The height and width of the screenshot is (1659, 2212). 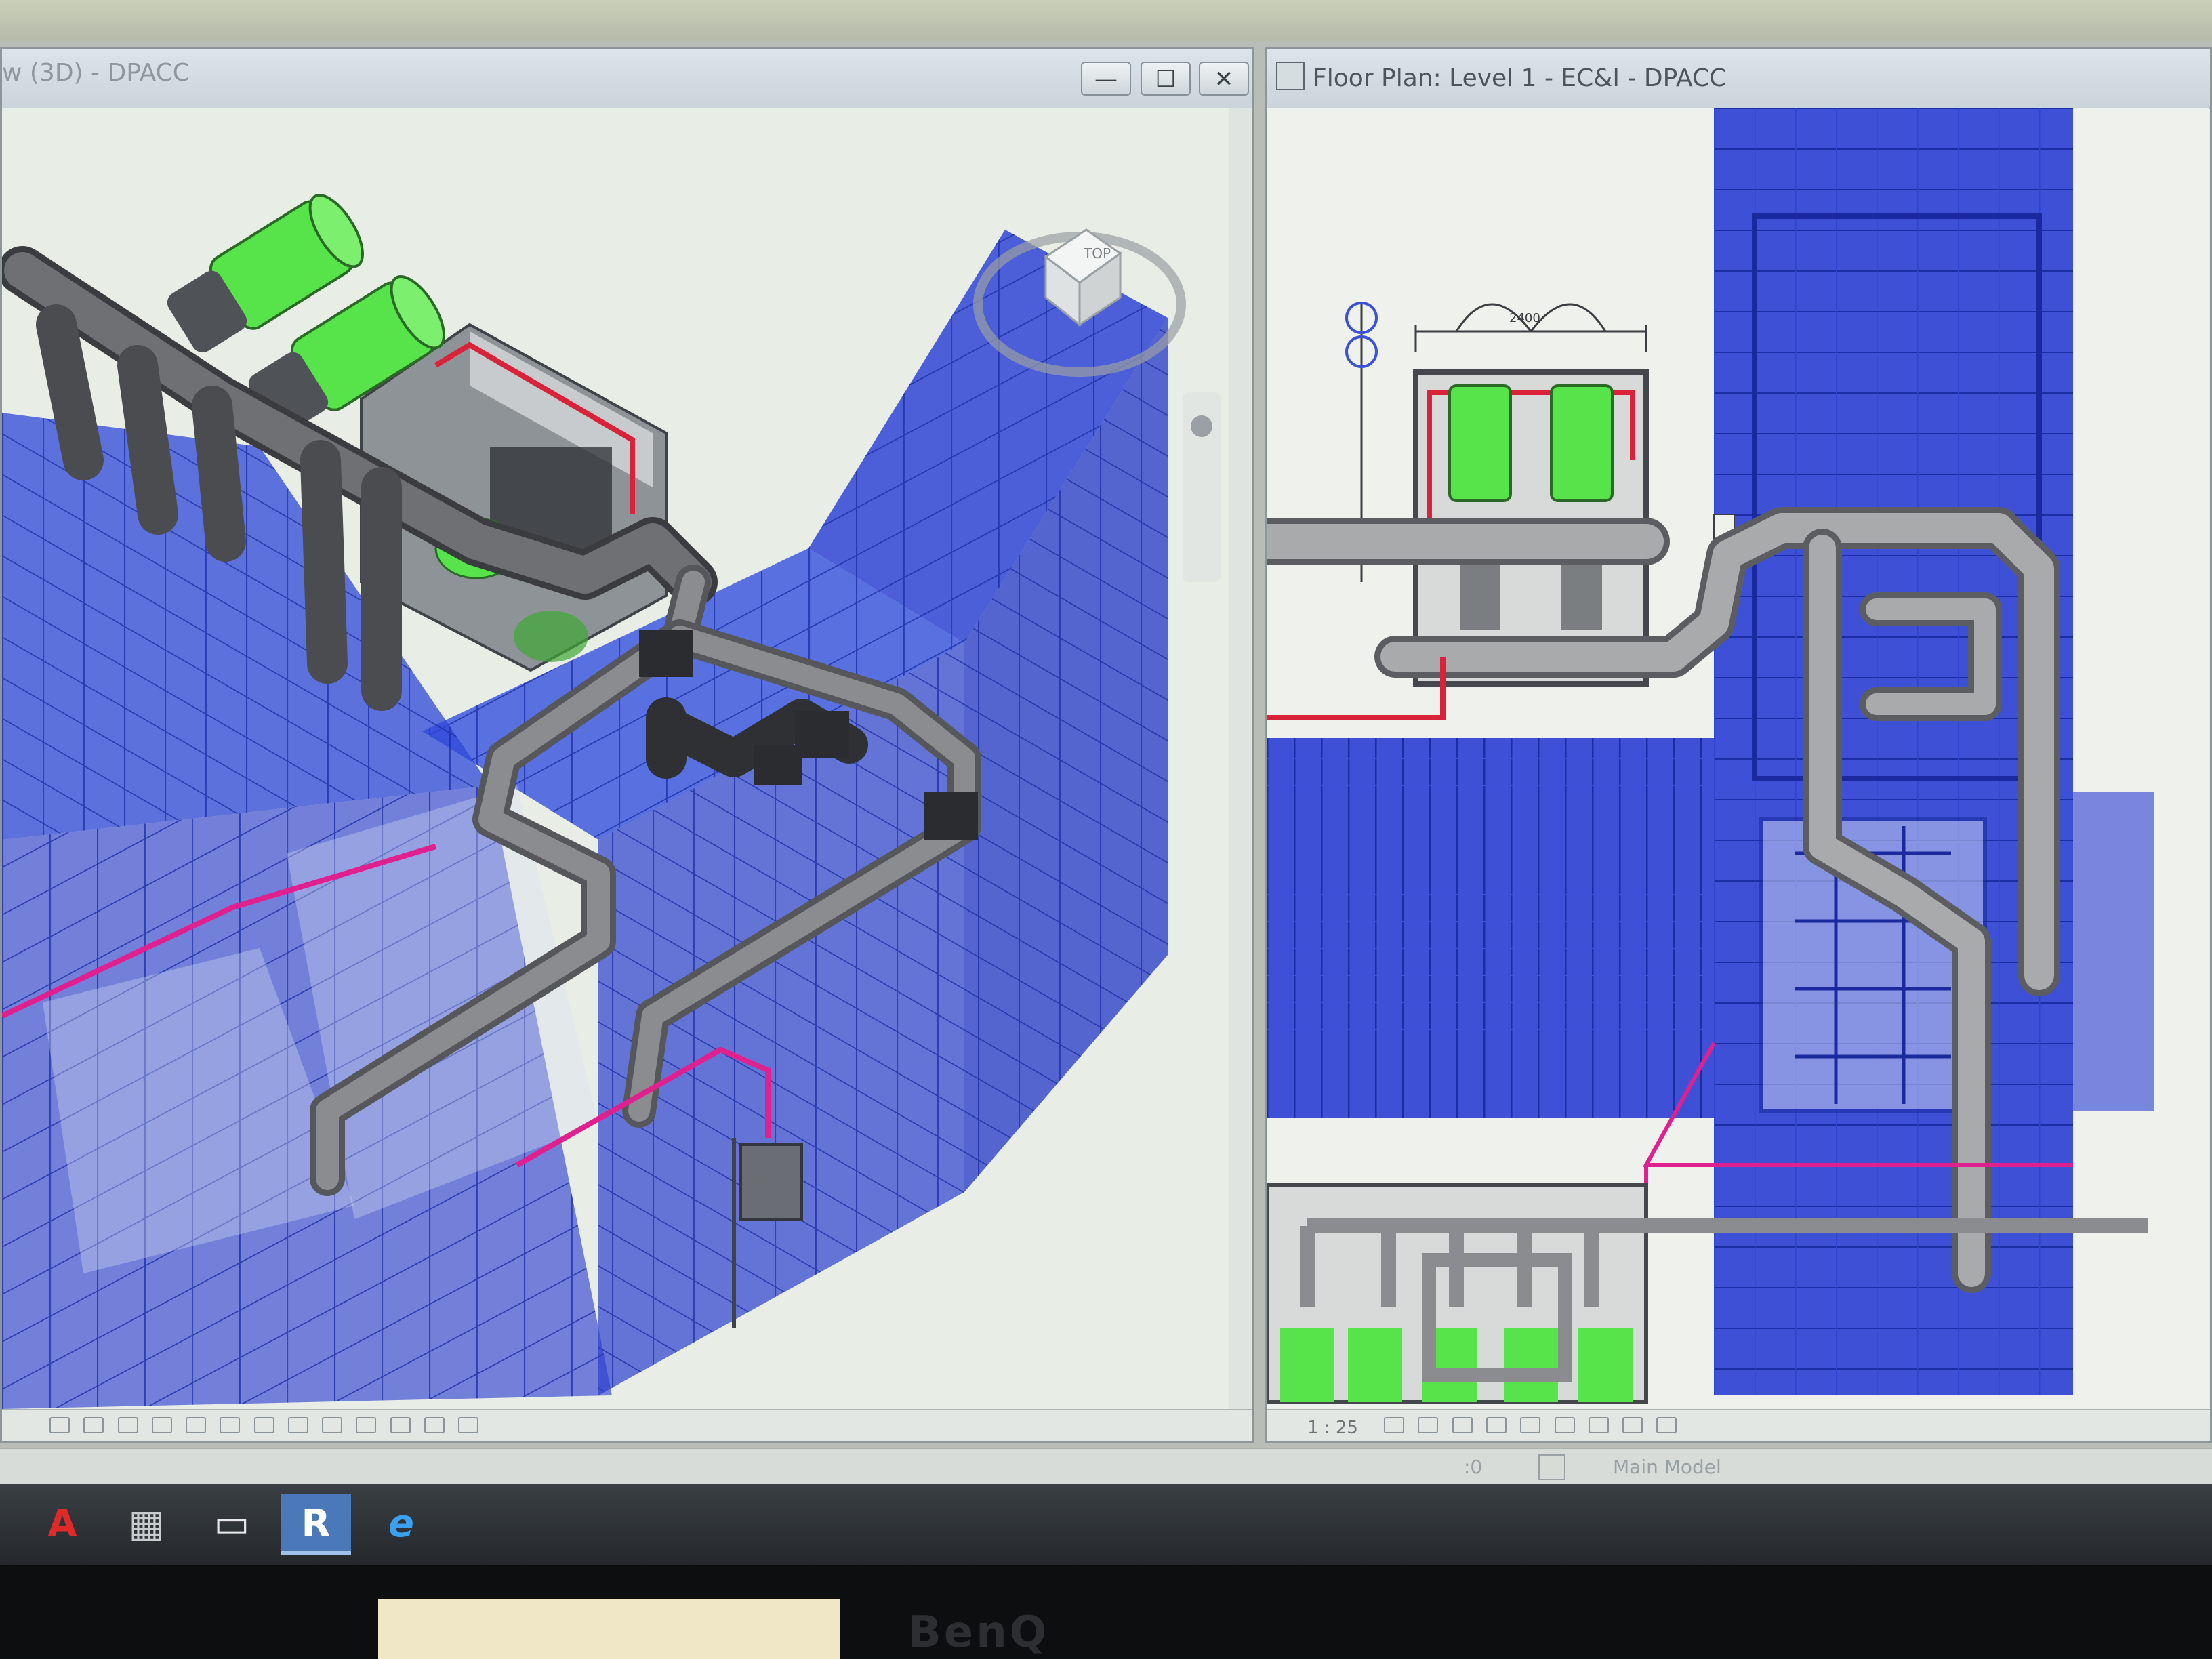 I want to click on viewcube-top-label: TOP, so click(x=1097, y=254).